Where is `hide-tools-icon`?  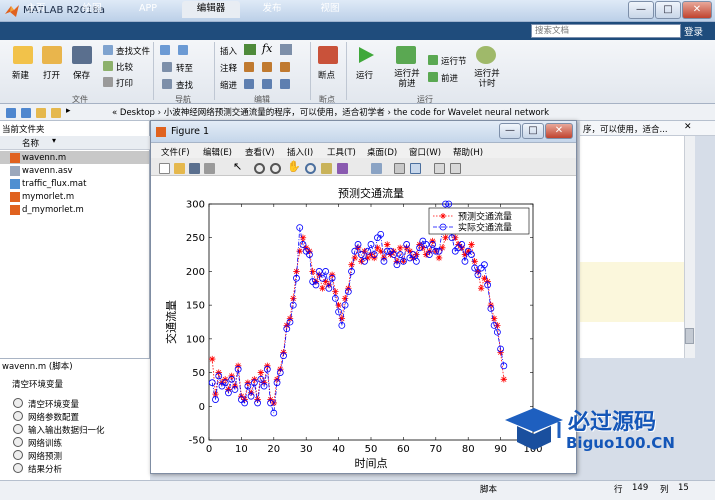
hide-tools-icon is located at coordinates (439, 168).